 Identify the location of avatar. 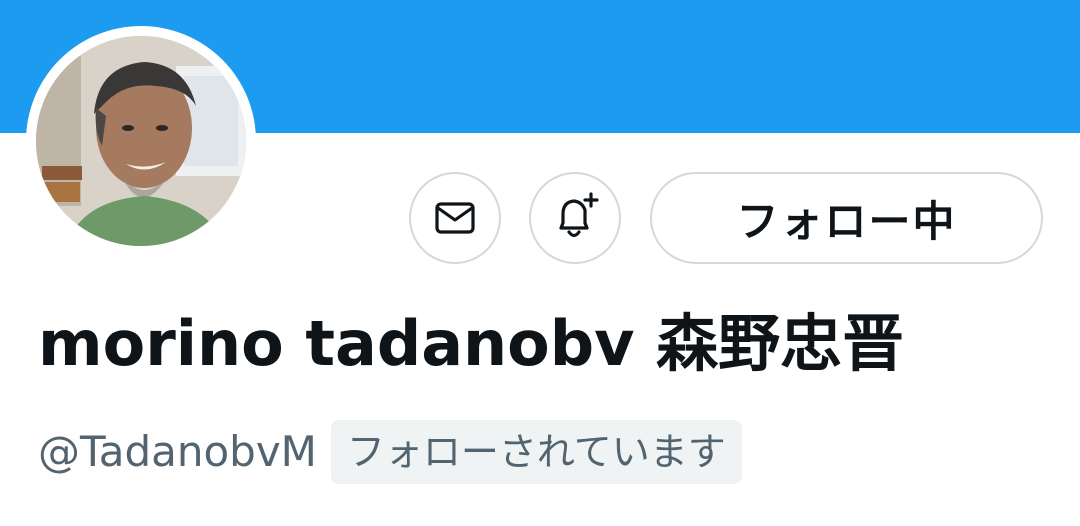
(141, 141).